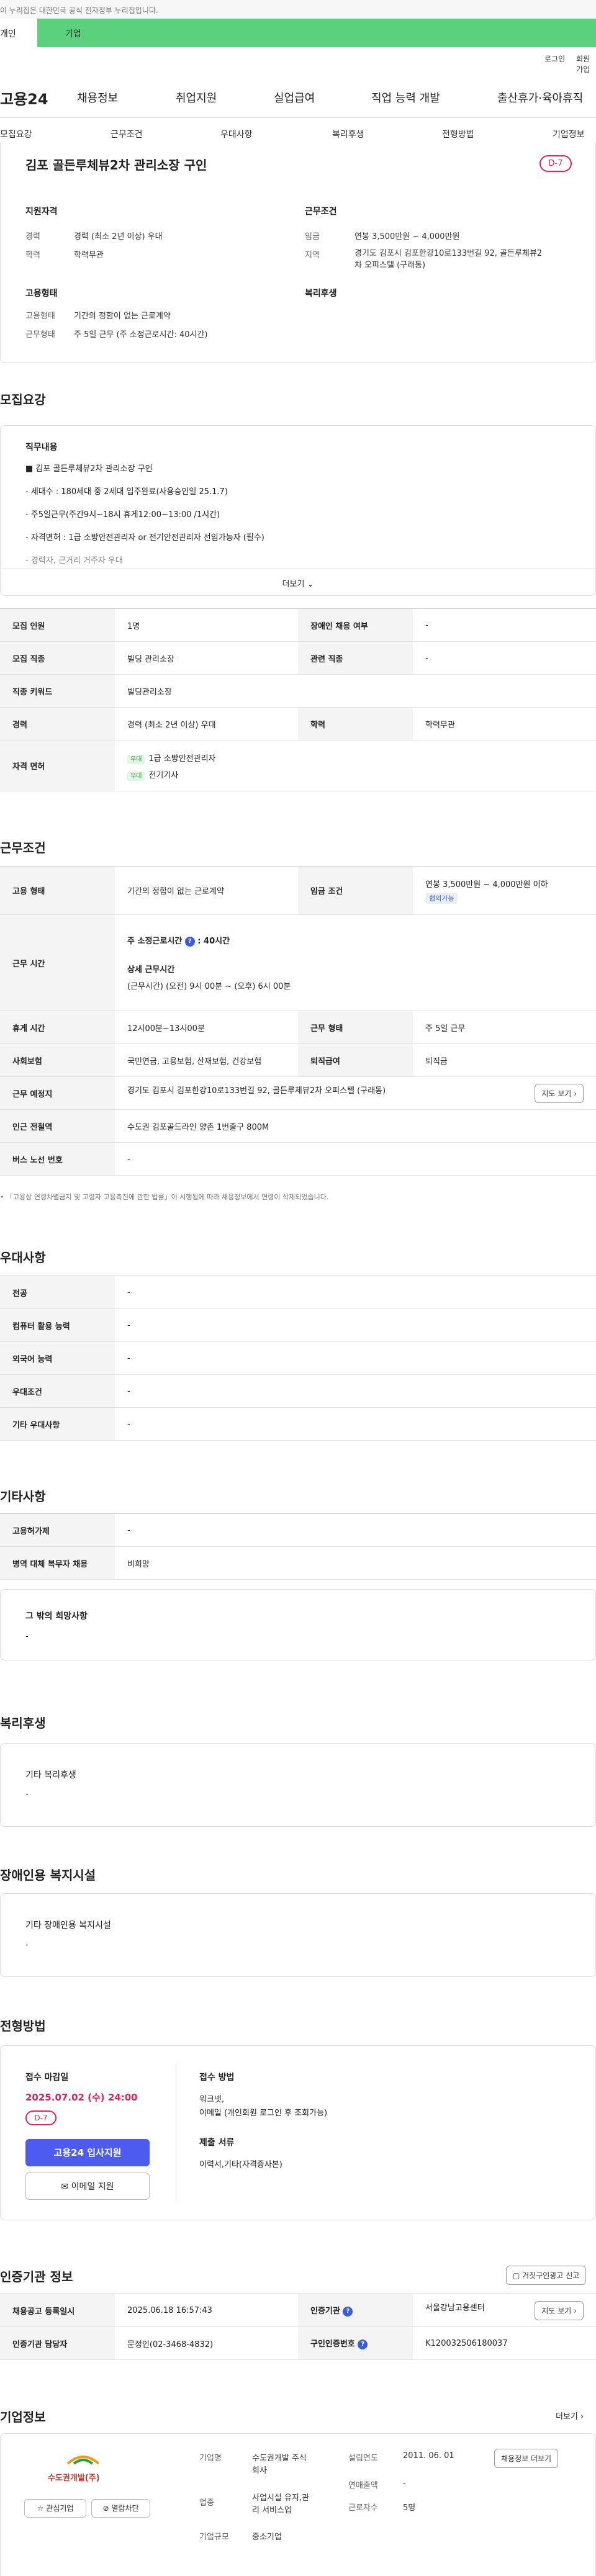 The width and height of the screenshot is (596, 2576). What do you see at coordinates (57, 625) in the screenshot?
I see `count-label: 모집 인원` at bounding box center [57, 625].